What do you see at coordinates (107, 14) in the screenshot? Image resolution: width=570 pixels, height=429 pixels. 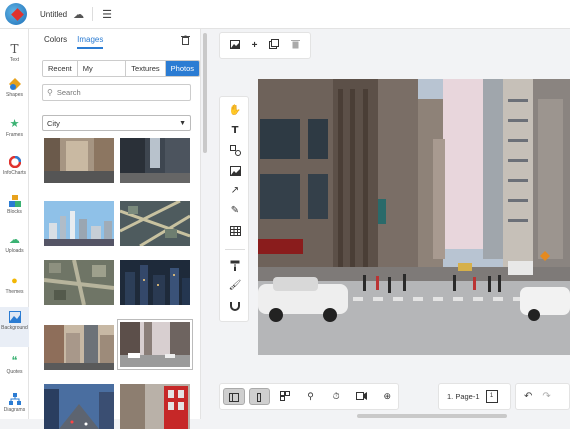 I see `hamburger-icon: ☰` at bounding box center [107, 14].